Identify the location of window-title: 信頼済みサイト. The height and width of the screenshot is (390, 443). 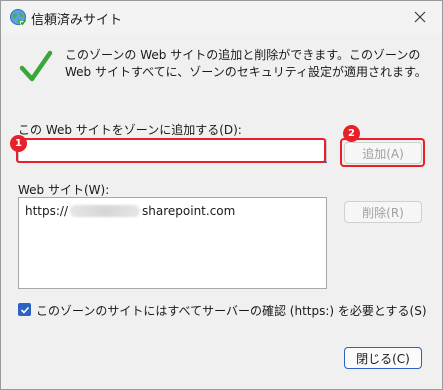
(77, 20).